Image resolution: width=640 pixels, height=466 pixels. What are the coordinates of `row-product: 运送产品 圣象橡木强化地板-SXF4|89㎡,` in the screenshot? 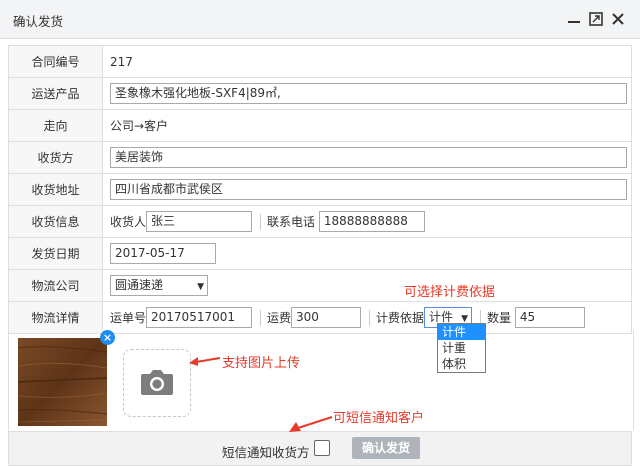 It's located at (320, 93).